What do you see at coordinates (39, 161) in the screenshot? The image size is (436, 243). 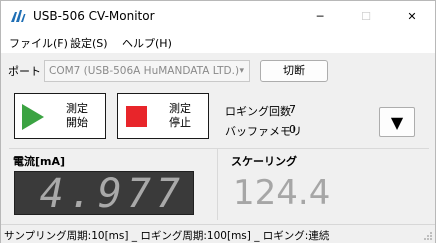 I see `current-label: 電流[mA]` at bounding box center [39, 161].